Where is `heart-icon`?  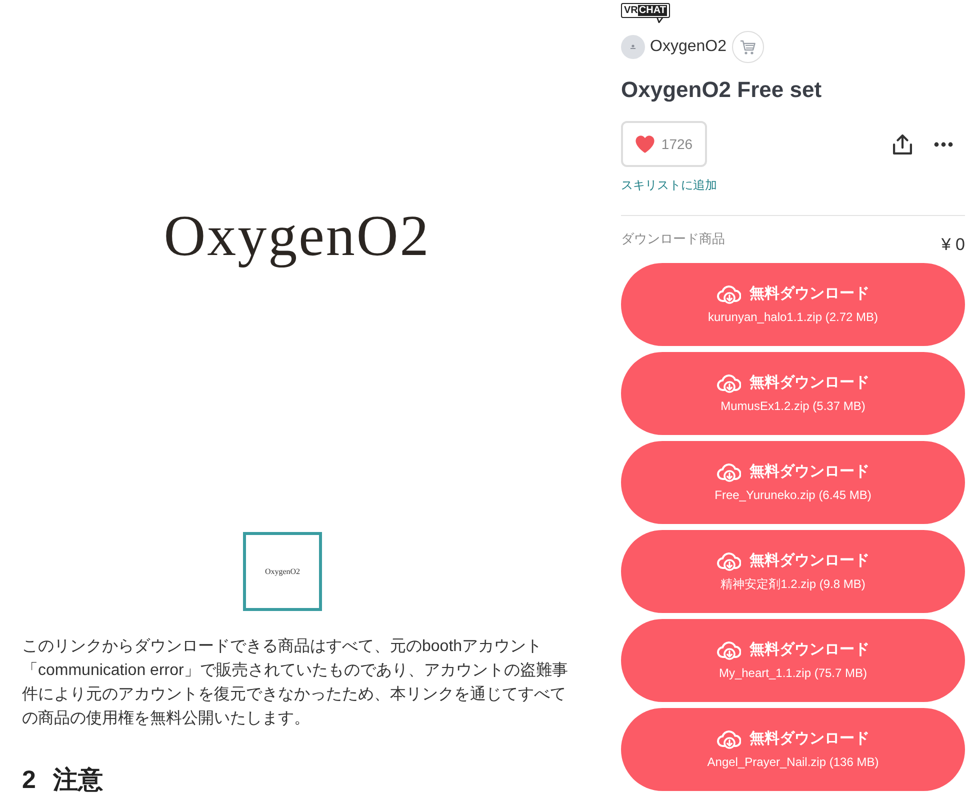
heart-icon is located at coordinates (645, 144).